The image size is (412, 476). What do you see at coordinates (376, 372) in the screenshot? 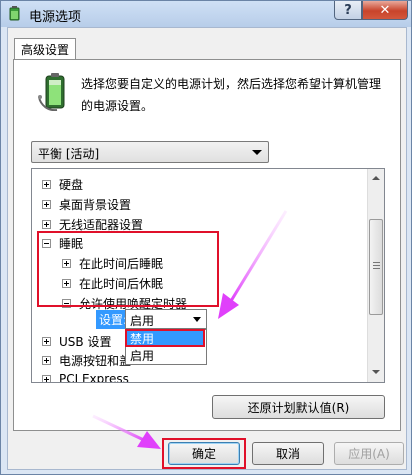
I see `scroll-down-icon` at bounding box center [376, 372].